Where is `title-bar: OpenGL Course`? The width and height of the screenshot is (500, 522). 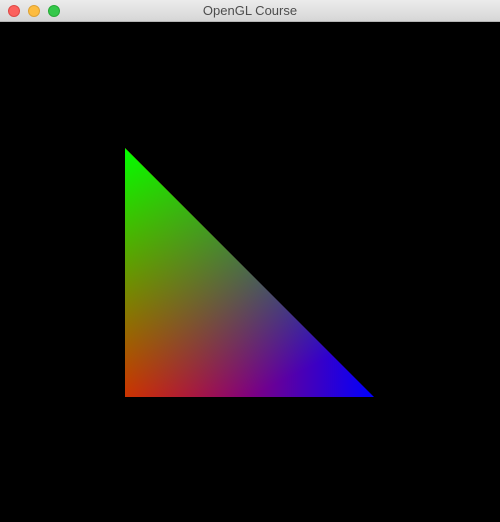 title-bar: OpenGL Course is located at coordinates (250, 11).